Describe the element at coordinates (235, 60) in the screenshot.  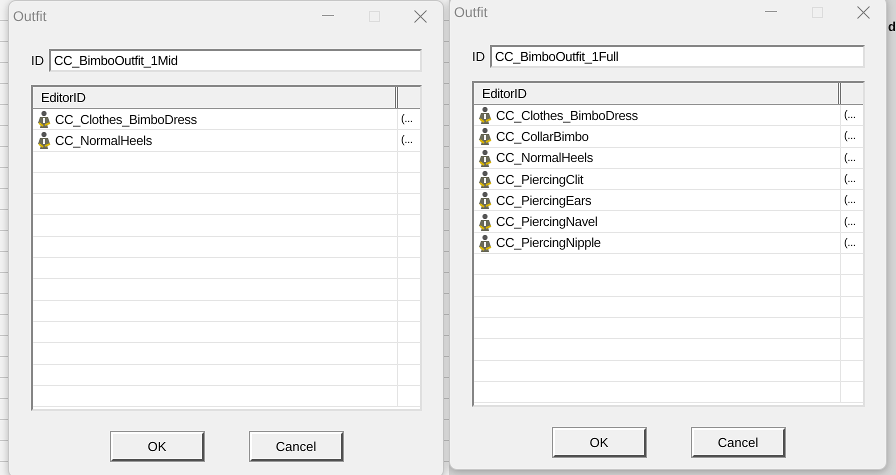
I see `id-field: CC_BimboOutfit_1Mid` at that location.